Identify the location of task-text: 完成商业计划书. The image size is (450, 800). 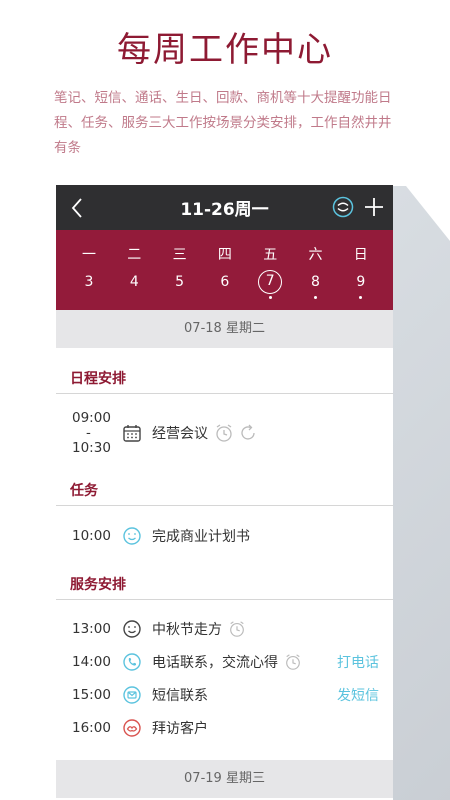
(201, 537).